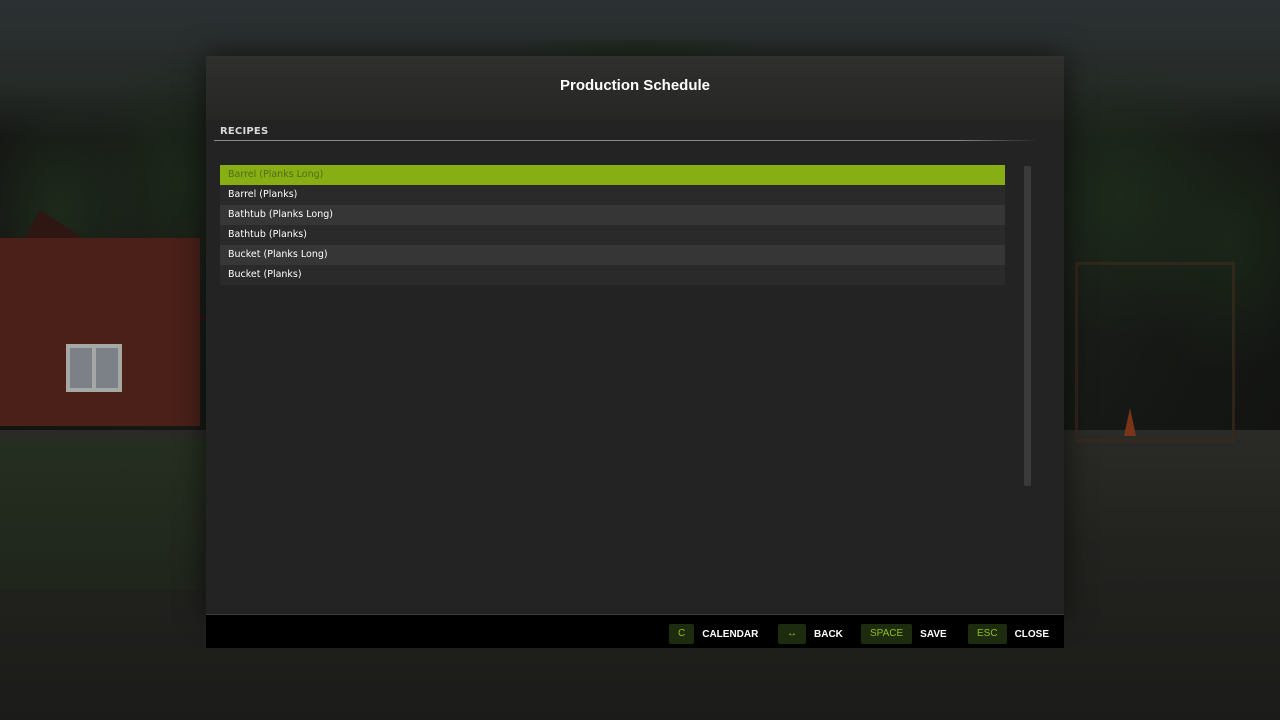  I want to click on recipe-item-barrel-planks: Barrel (Planks), so click(612, 195).